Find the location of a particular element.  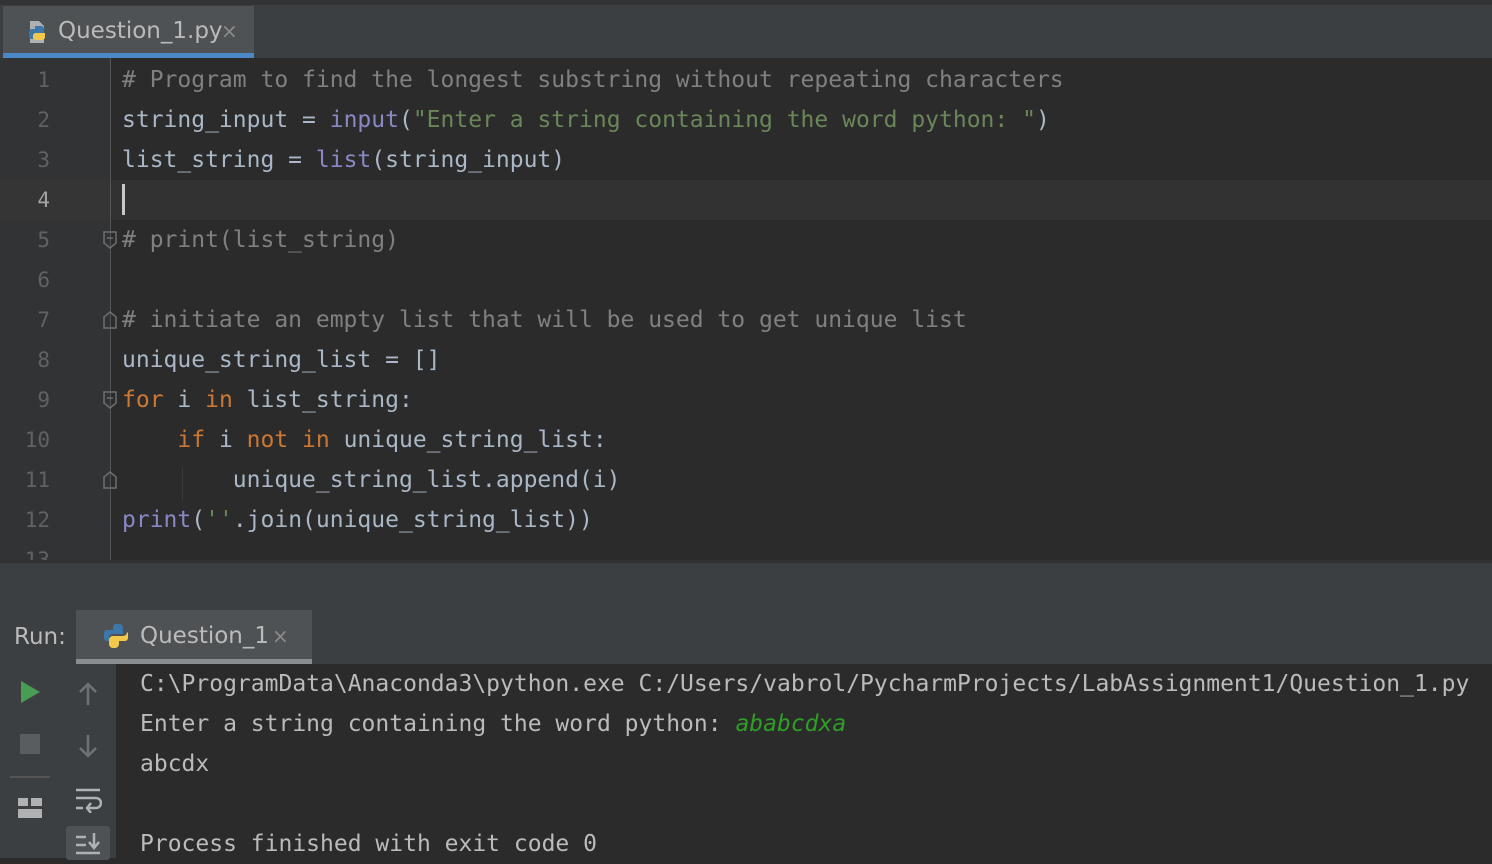

editor-tab-question-1: Question_1.py × is located at coordinates (128, 32).